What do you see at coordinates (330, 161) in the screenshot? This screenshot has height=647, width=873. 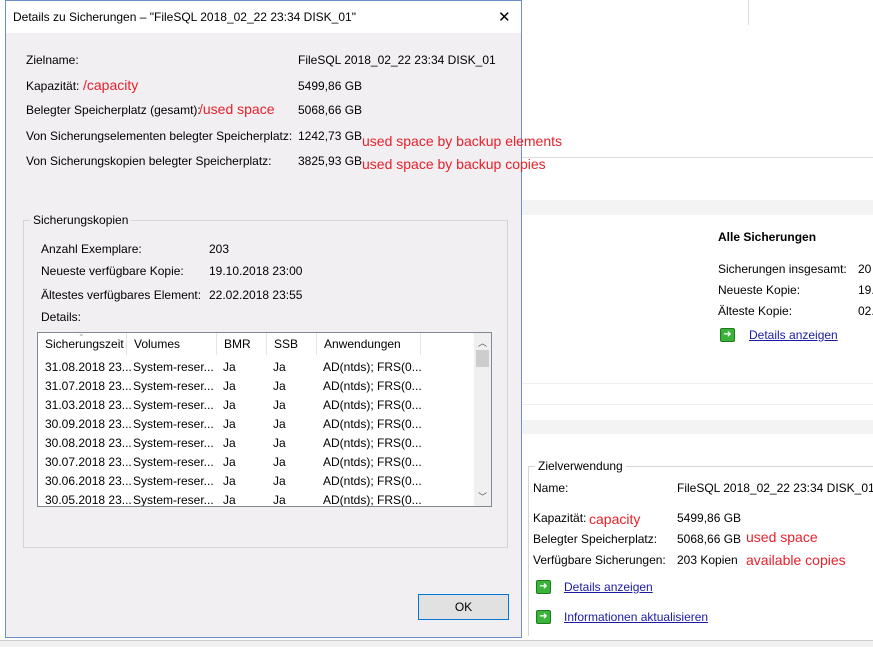 I see `field-value: 3825,93 GB` at bounding box center [330, 161].